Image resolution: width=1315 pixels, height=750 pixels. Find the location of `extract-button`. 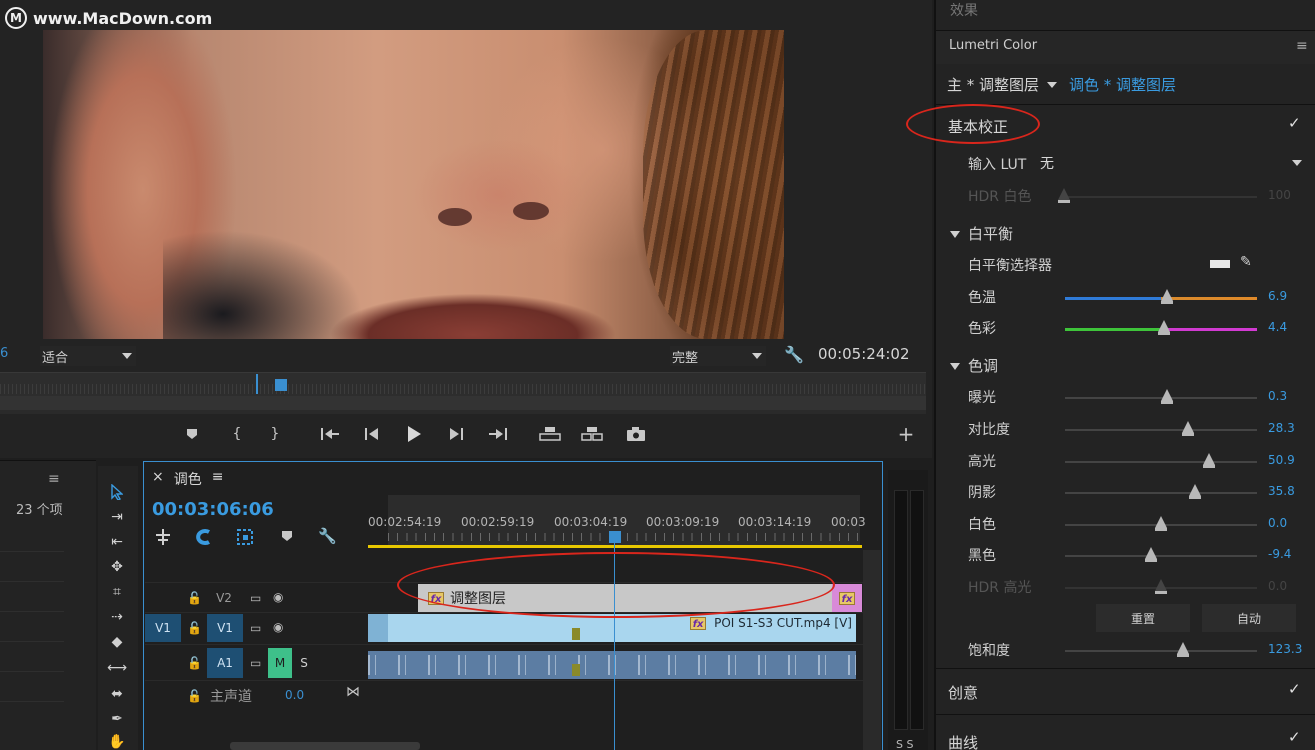

extract-button is located at coordinates (592, 434).